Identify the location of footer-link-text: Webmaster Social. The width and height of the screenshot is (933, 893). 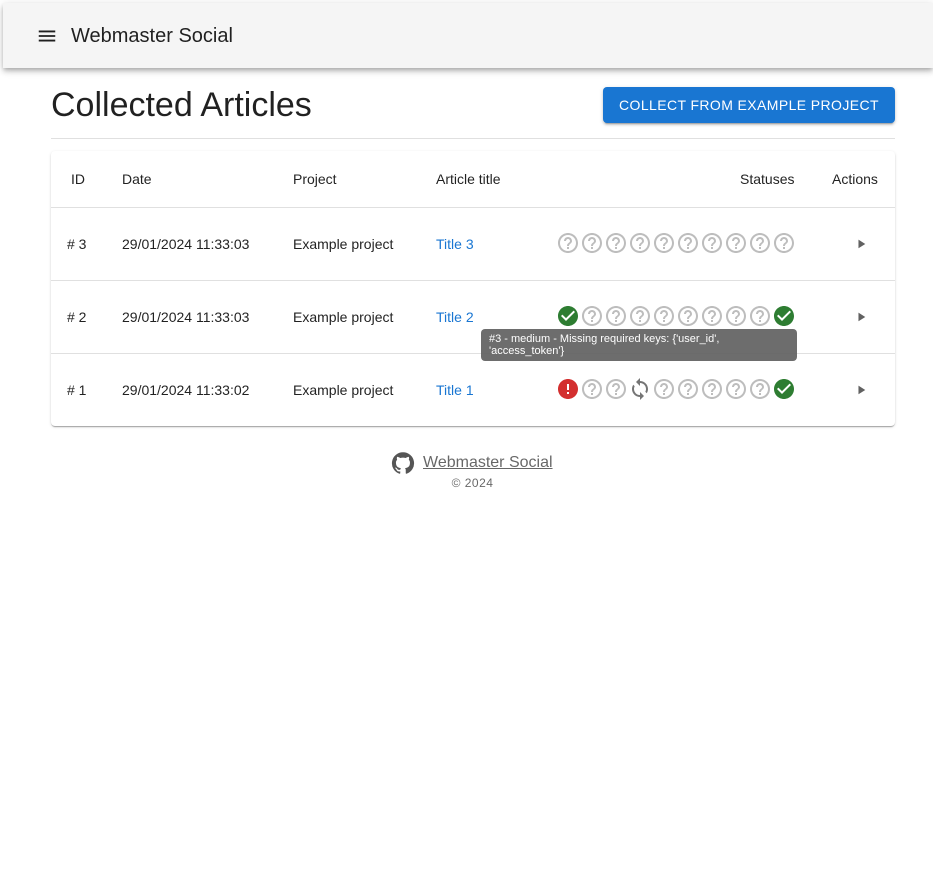
(488, 462).